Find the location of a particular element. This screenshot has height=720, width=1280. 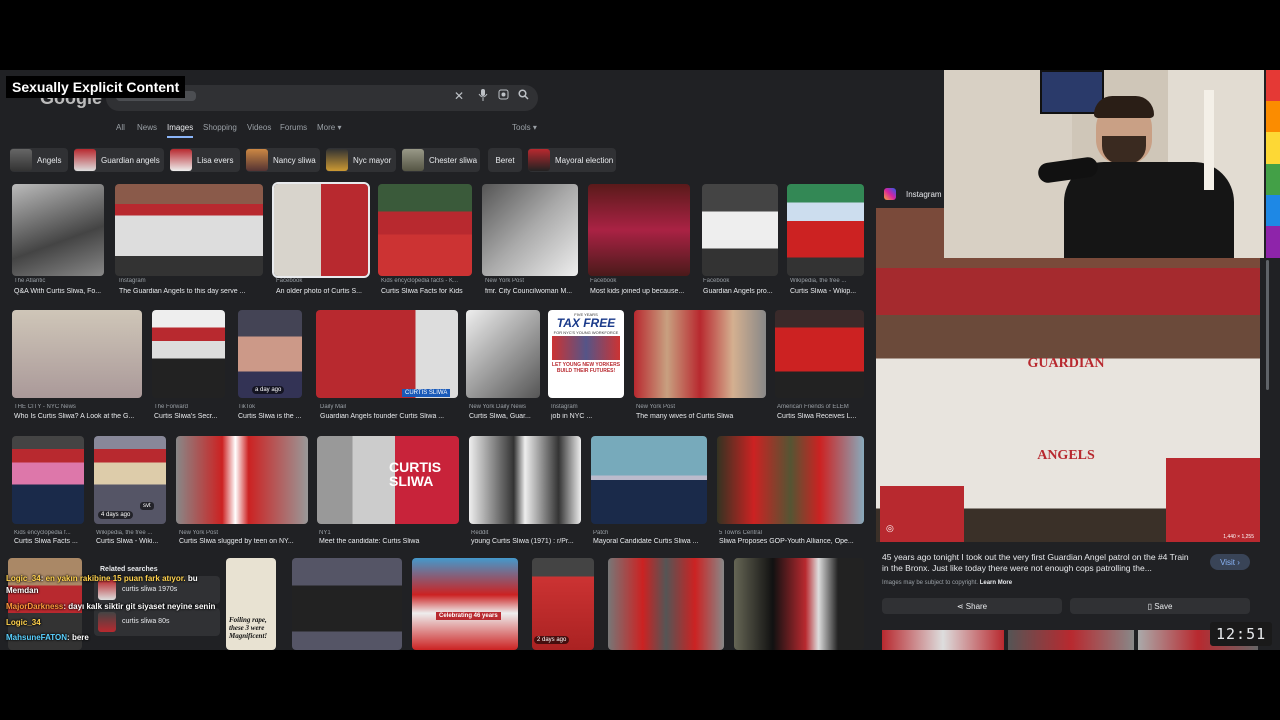

result-image: a day ago is located at coordinates (270, 354).